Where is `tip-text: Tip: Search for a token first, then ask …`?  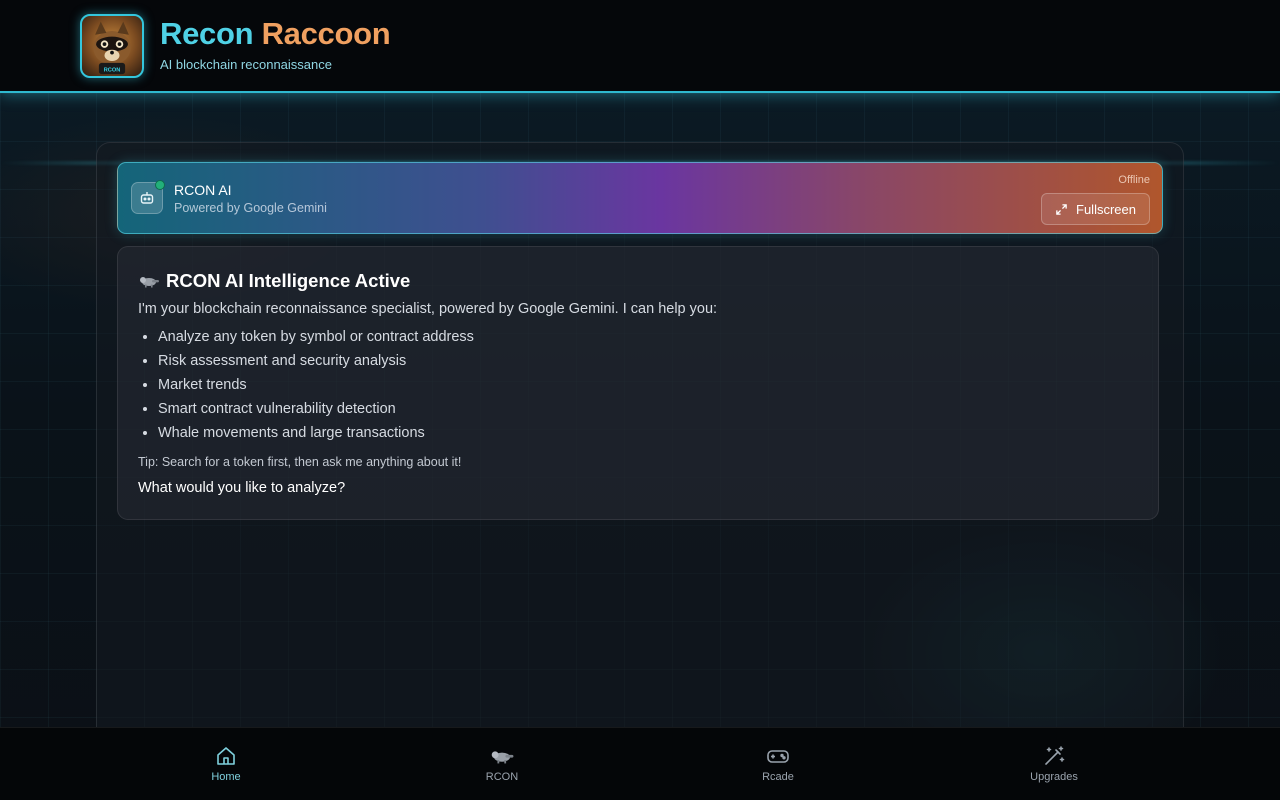 tip-text: Tip: Search for a token first, then ask … is located at coordinates (300, 462).